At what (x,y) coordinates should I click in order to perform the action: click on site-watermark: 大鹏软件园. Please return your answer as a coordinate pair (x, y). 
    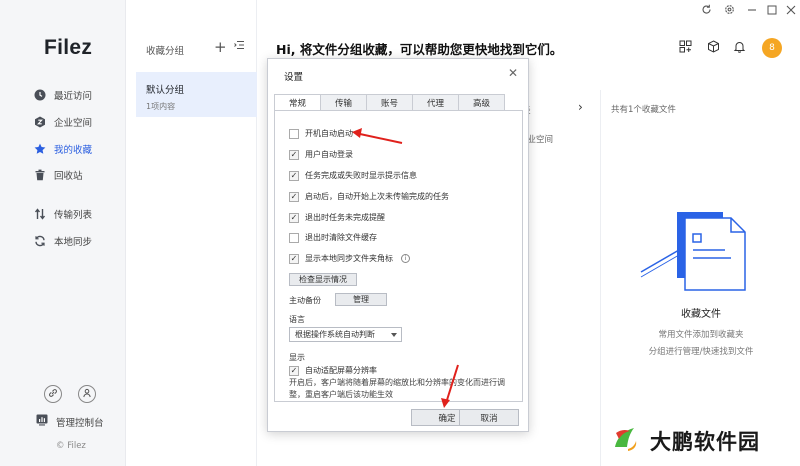
    Looking at the image, I should click on (683, 440).